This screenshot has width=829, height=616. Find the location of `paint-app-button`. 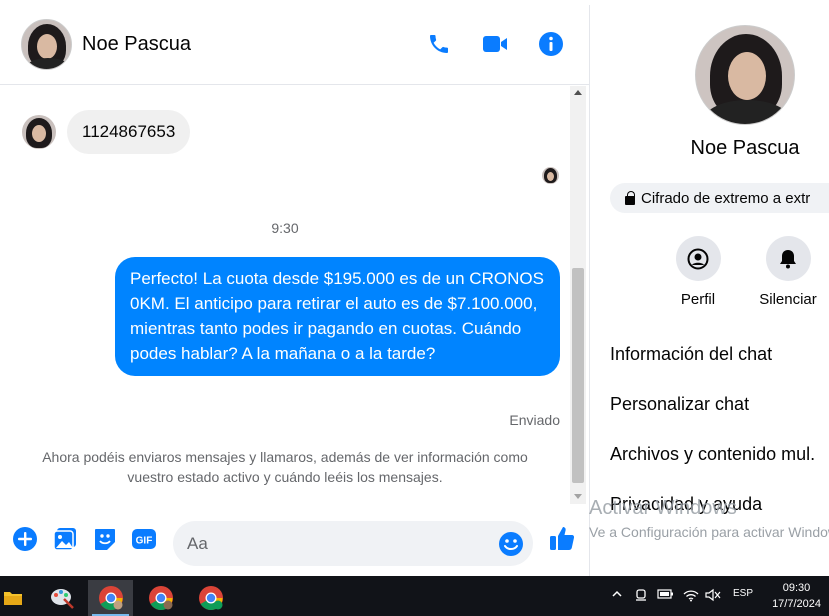

paint-app-button is located at coordinates (62, 598).